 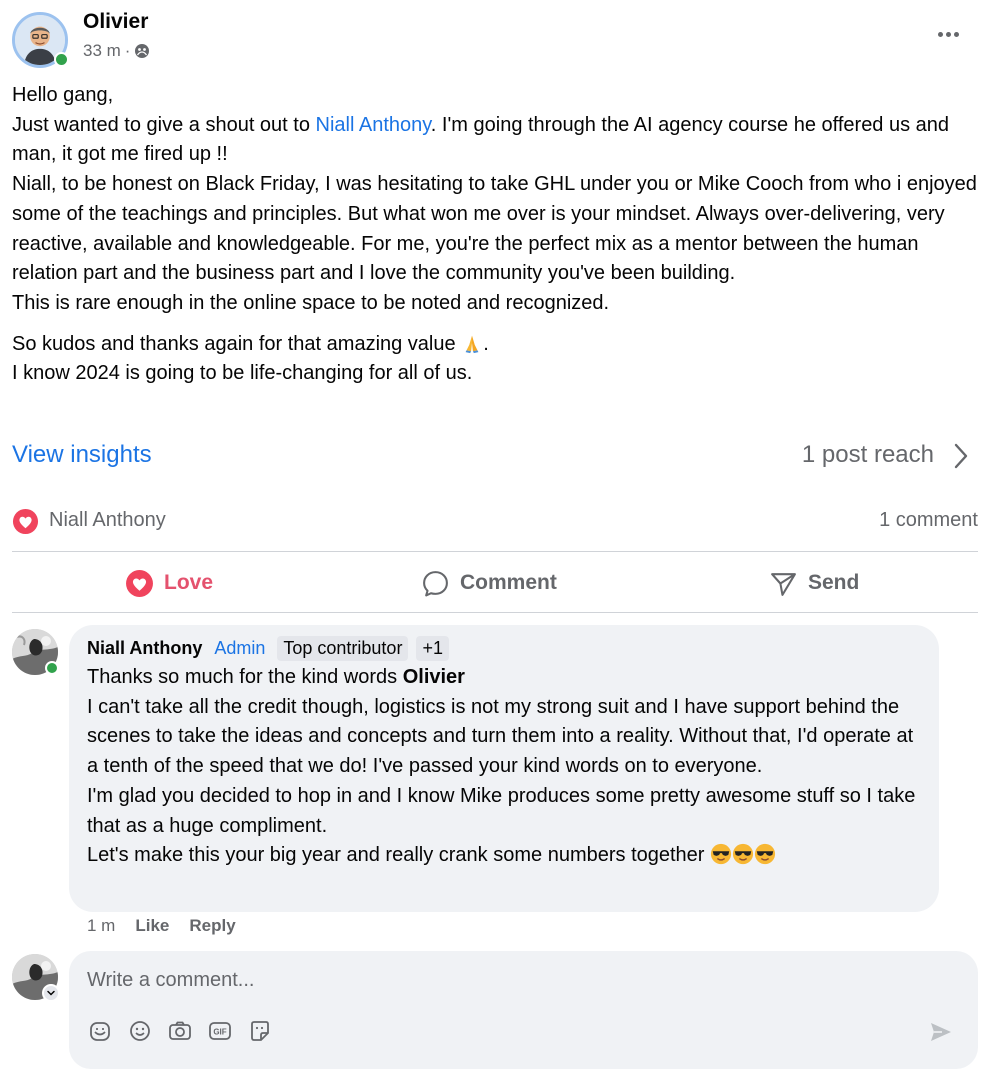 I want to click on love-label: Love, so click(x=189, y=582).